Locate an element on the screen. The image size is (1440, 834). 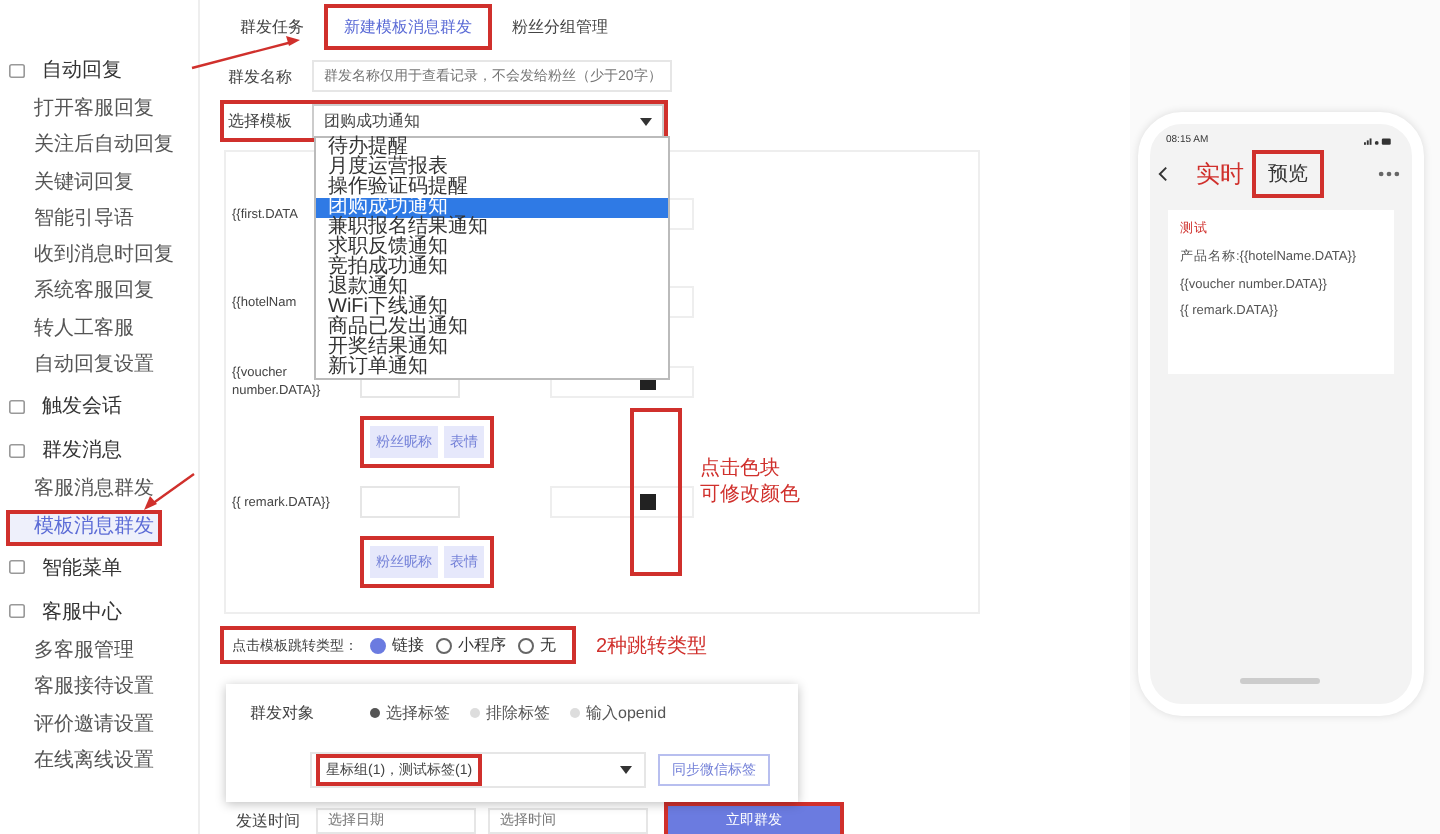
page-title: 预览 is located at coordinates (1288, 174).